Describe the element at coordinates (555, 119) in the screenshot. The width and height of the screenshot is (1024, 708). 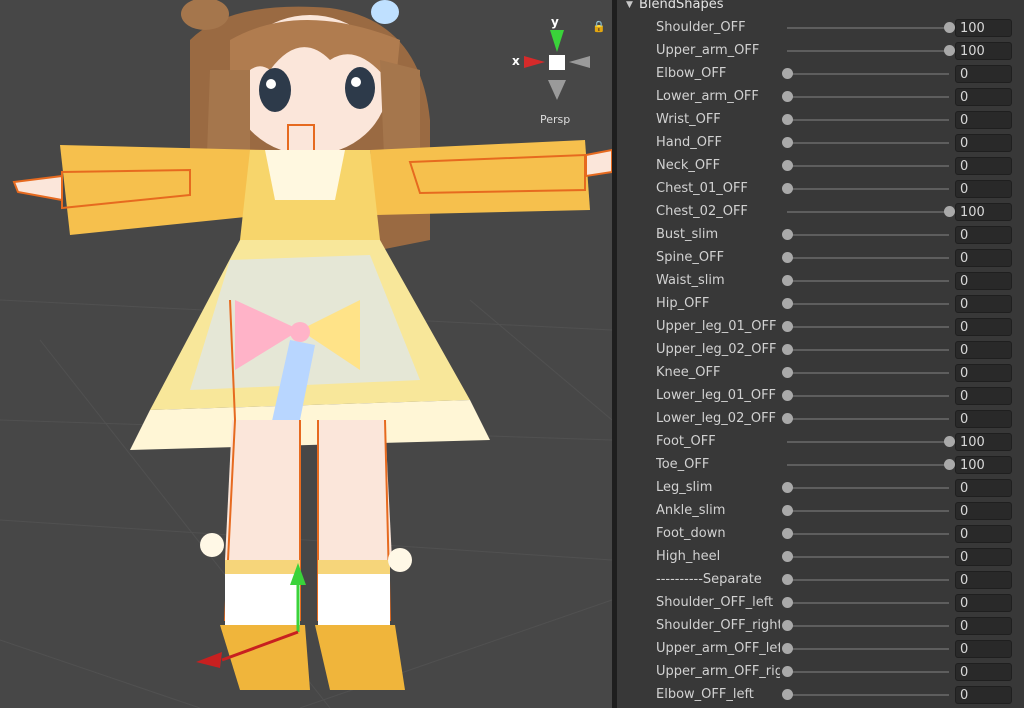
I see `projection-label: Persp` at that location.